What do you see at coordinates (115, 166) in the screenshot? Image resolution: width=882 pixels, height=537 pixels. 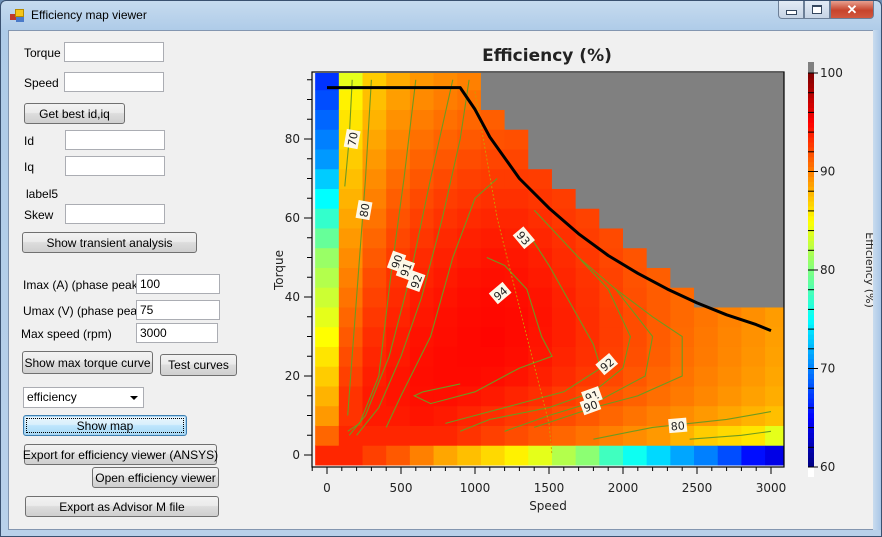 I see `iq-input` at bounding box center [115, 166].